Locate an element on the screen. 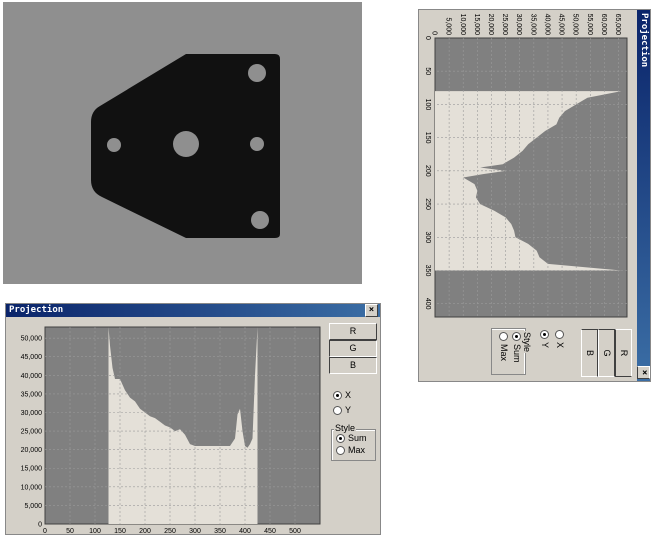 This screenshot has height=537, width=654. x-tick-label: 10,000 is located at coordinates (462, 25).